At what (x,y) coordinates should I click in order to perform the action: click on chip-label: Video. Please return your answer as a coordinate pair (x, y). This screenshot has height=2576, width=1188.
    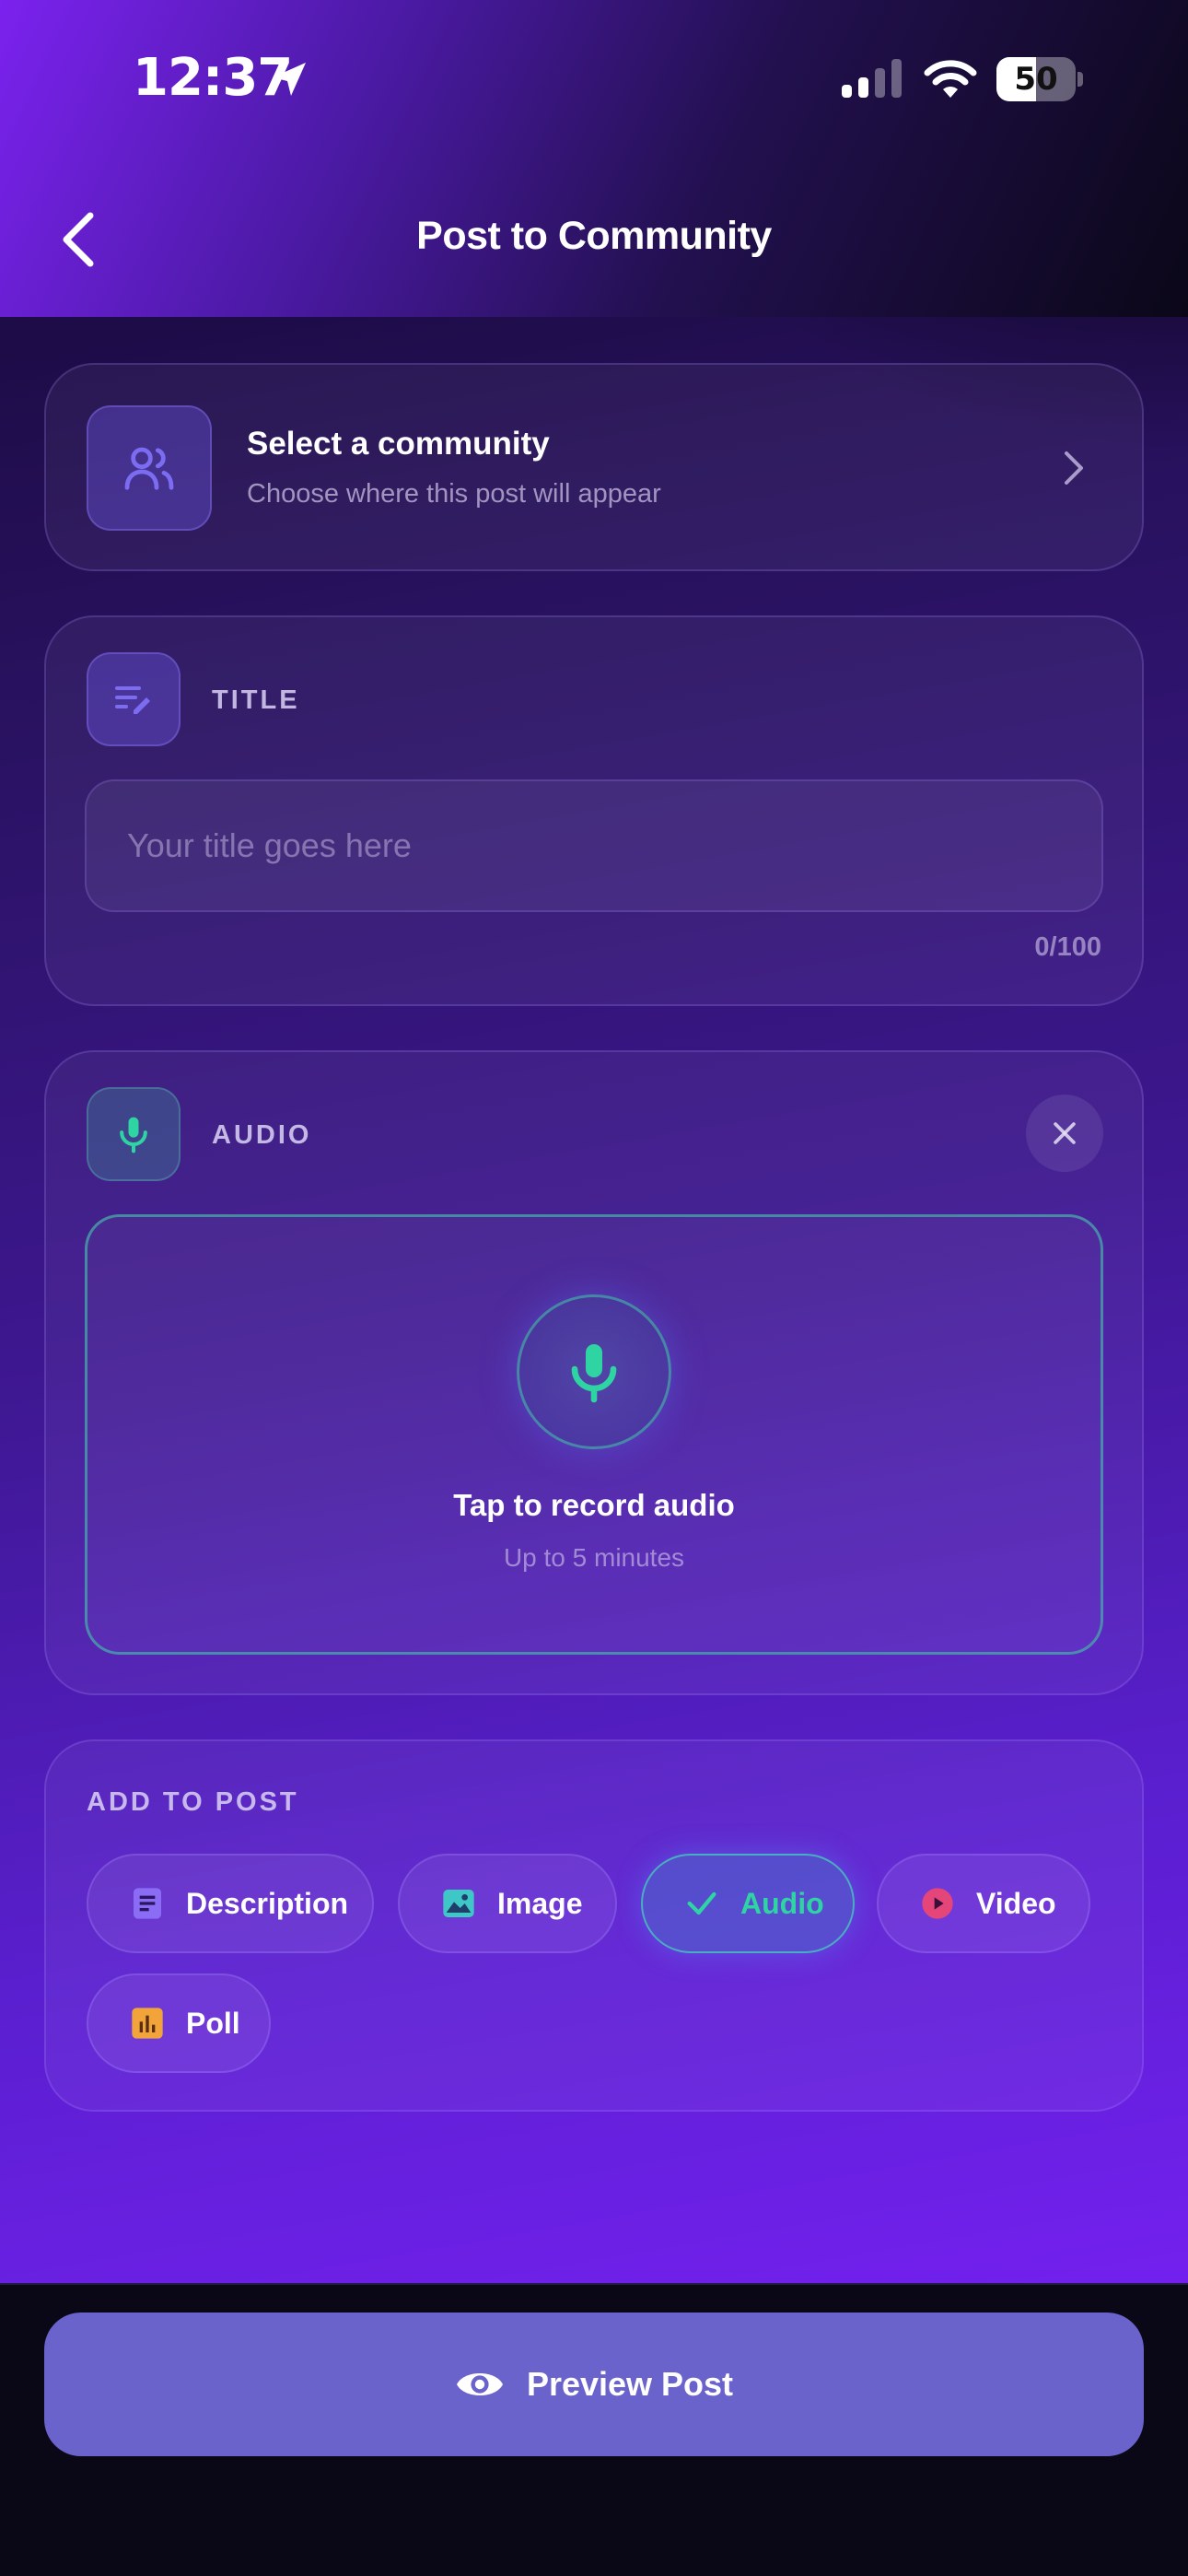
    Looking at the image, I should click on (1016, 1903).